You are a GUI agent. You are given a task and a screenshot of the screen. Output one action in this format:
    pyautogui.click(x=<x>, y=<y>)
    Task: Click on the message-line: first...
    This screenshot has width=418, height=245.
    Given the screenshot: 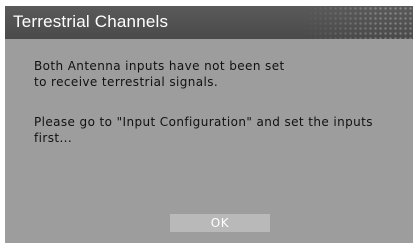 What is the action you would take?
    pyautogui.click(x=53, y=138)
    